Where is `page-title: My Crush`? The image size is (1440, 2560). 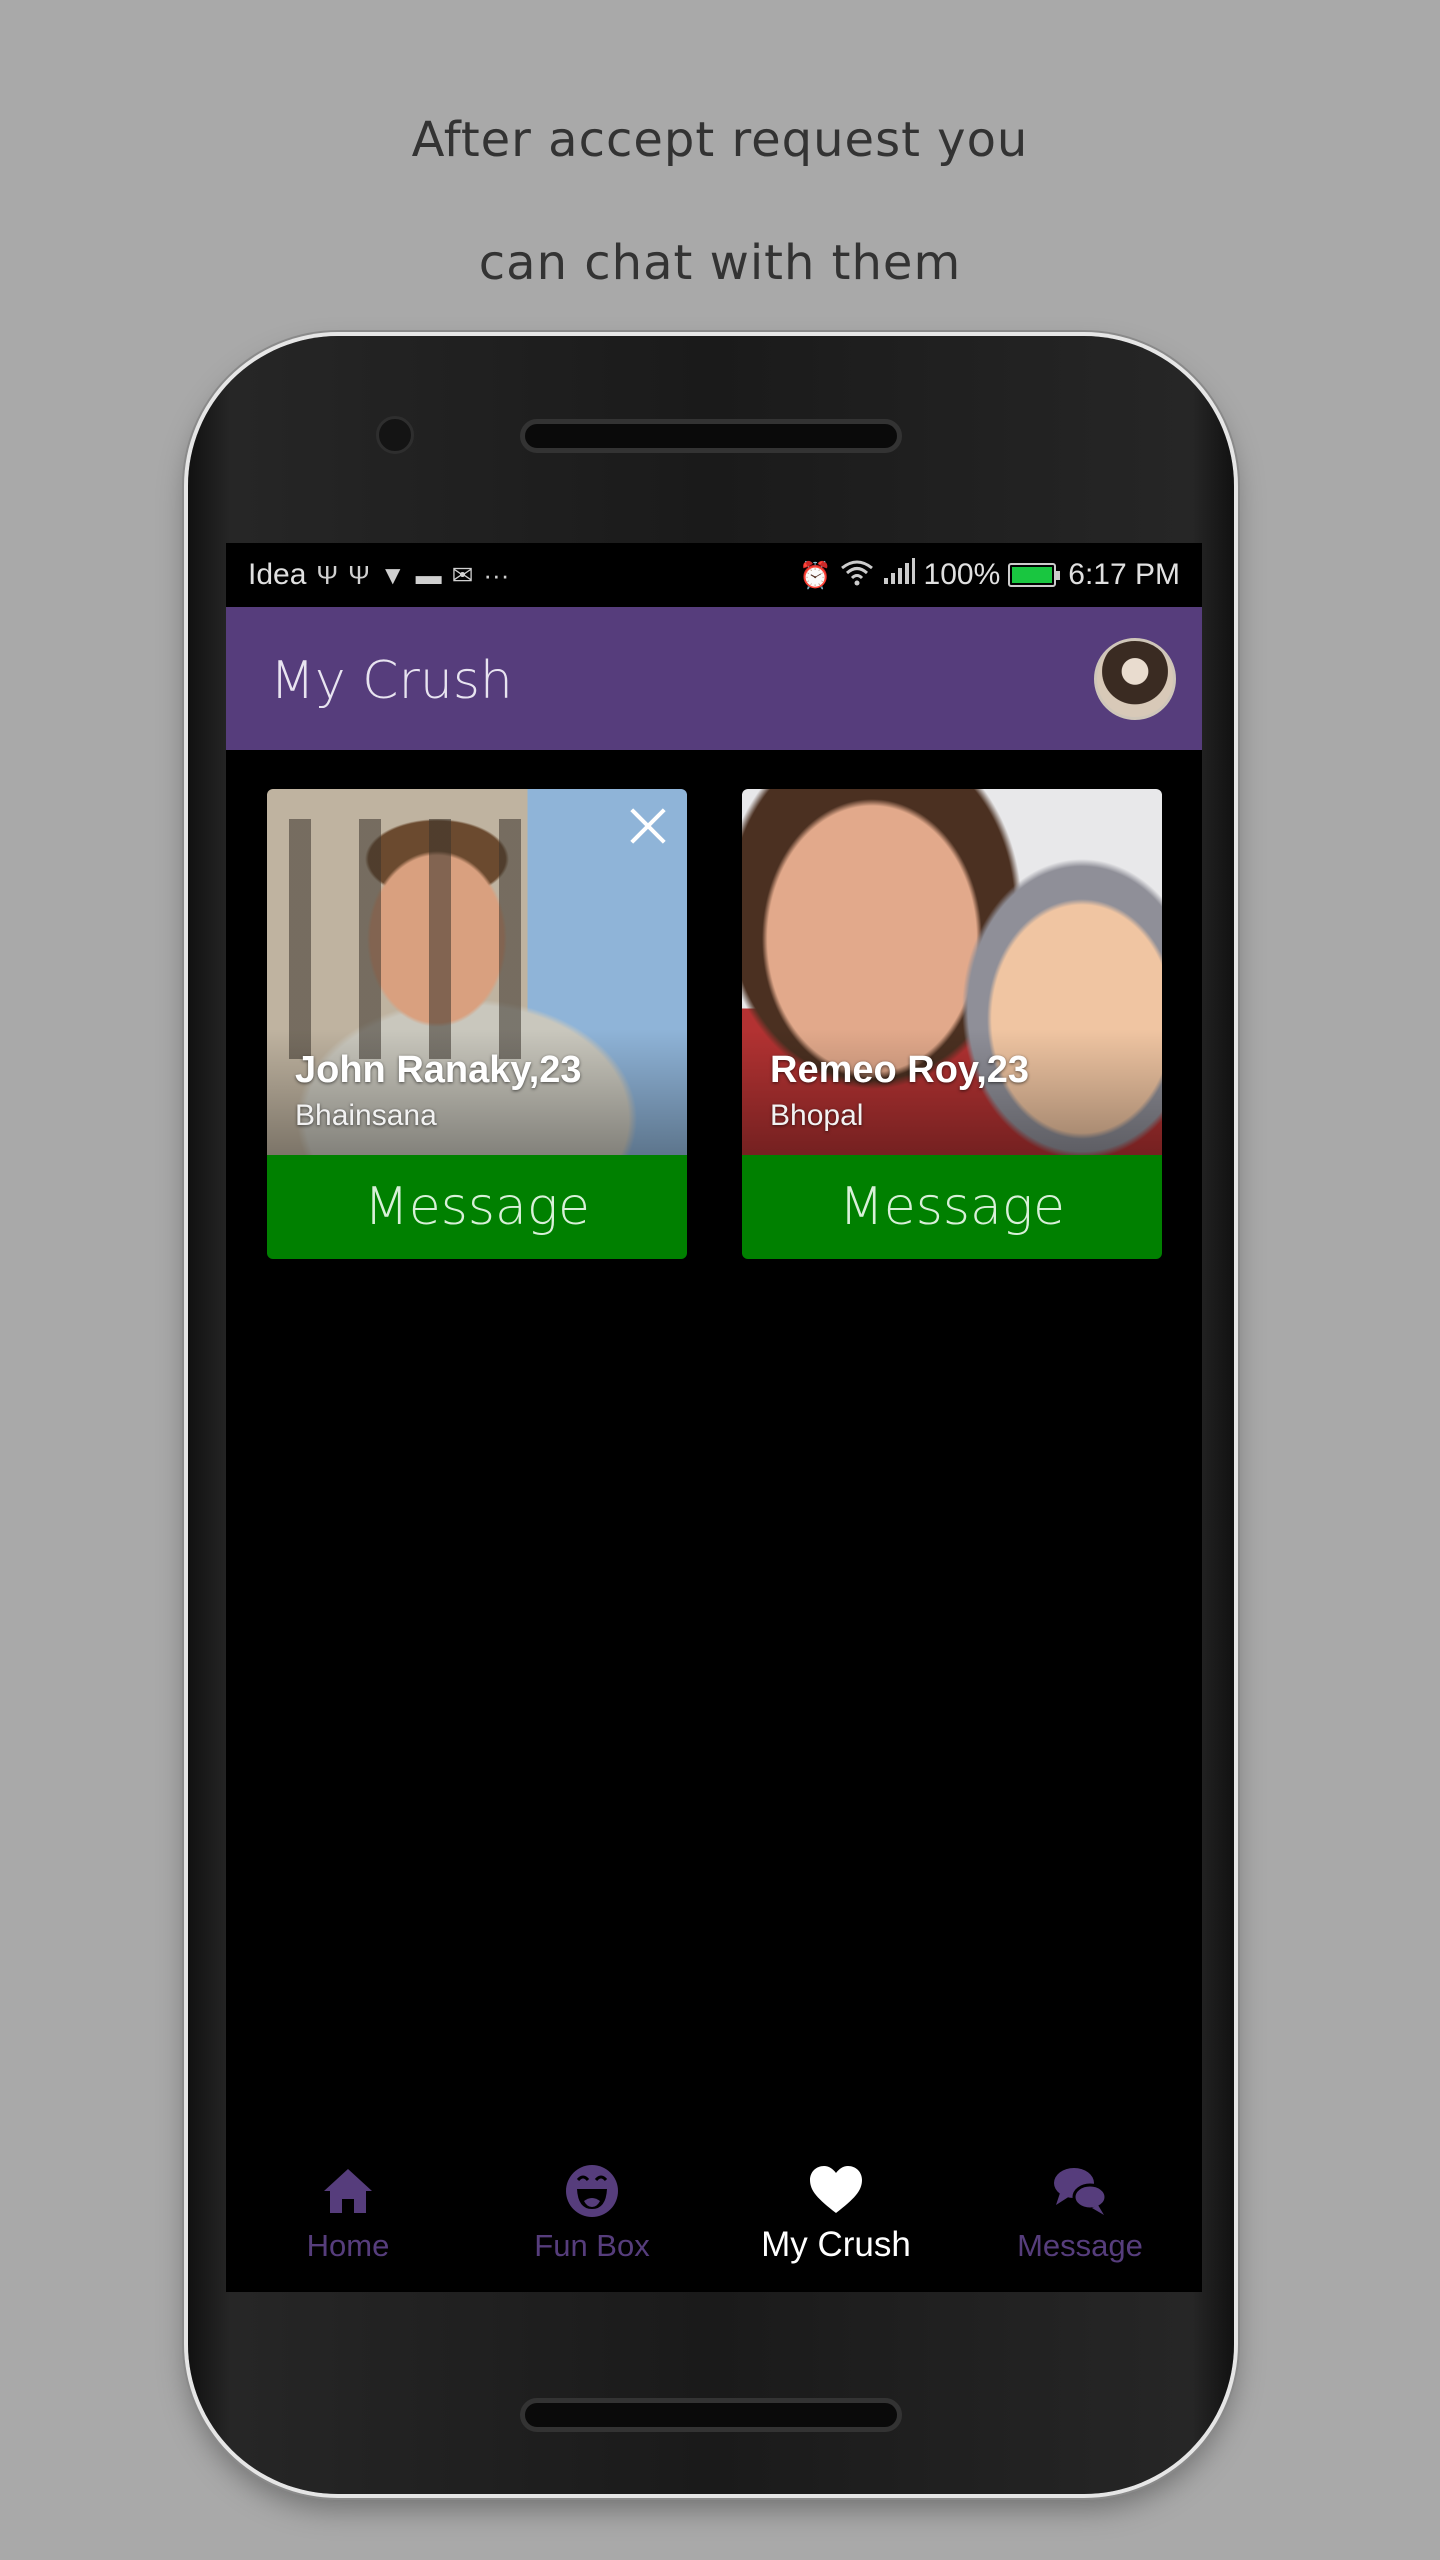 page-title: My Crush is located at coordinates (391, 681).